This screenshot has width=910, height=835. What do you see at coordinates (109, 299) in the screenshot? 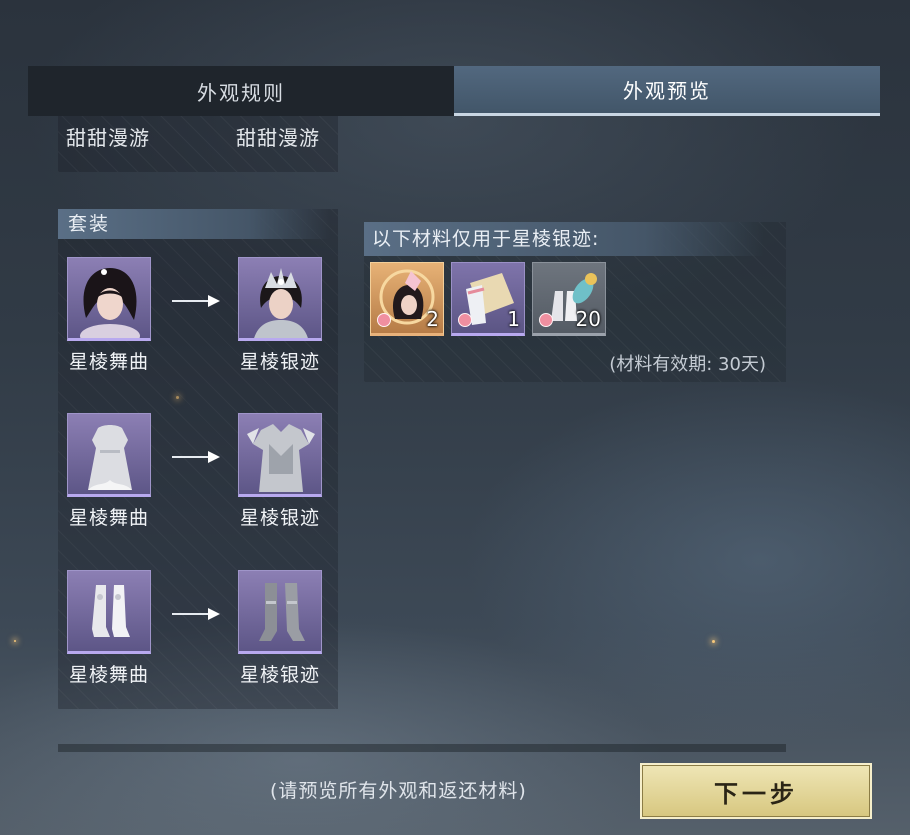
I see `hair-icon` at bounding box center [109, 299].